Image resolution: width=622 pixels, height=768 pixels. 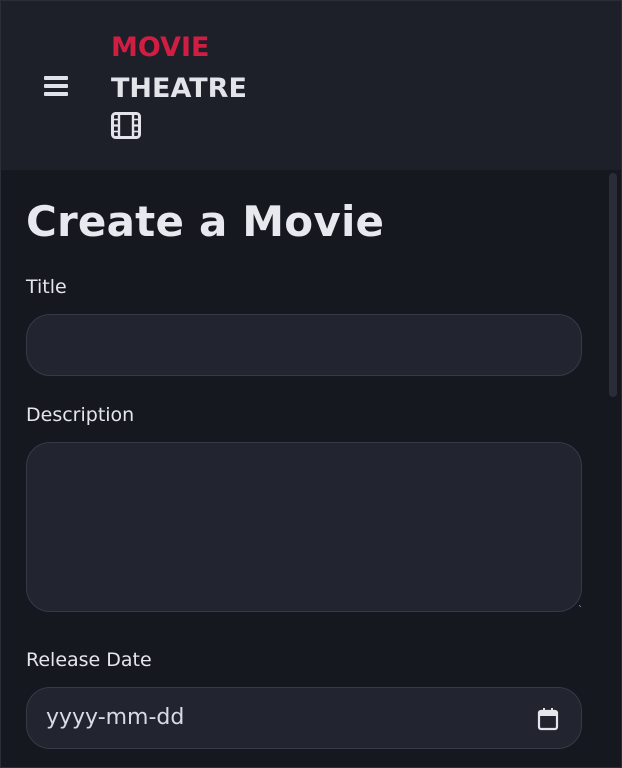 I want to click on brand-movie-text: MOVIE, so click(x=160, y=47).